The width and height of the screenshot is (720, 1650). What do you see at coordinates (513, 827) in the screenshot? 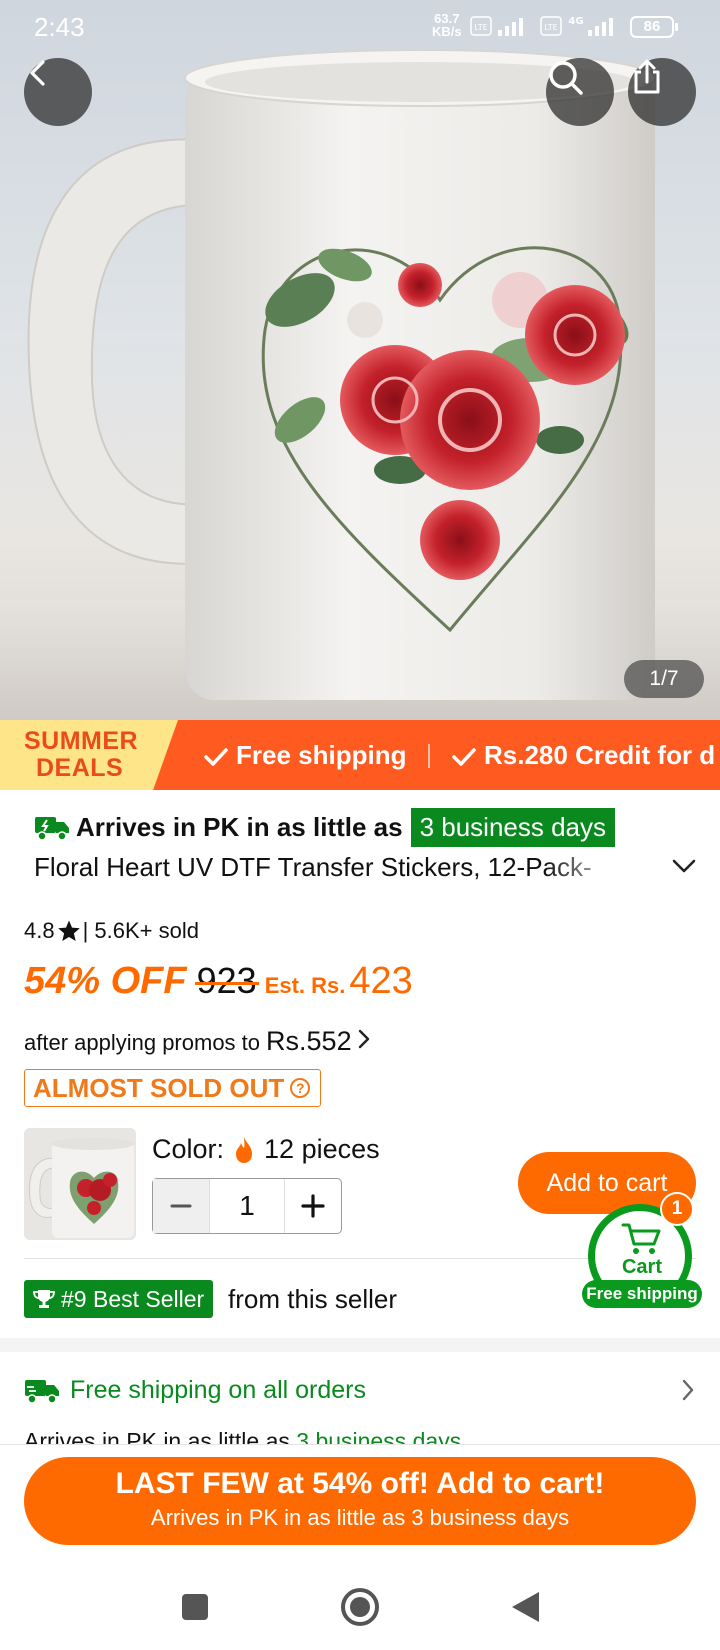
I see `delivery-days-badge: 3 business days` at bounding box center [513, 827].